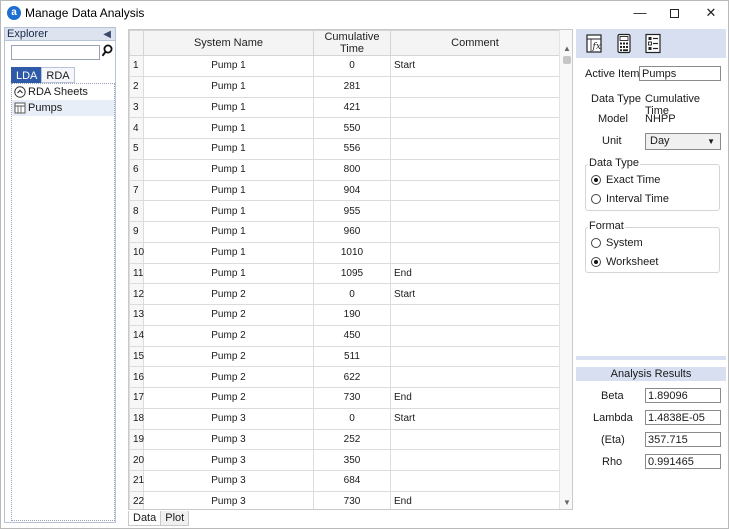 The height and width of the screenshot is (529, 729). I want to click on table-row: 16 Pump 2 622, so click(344, 377).